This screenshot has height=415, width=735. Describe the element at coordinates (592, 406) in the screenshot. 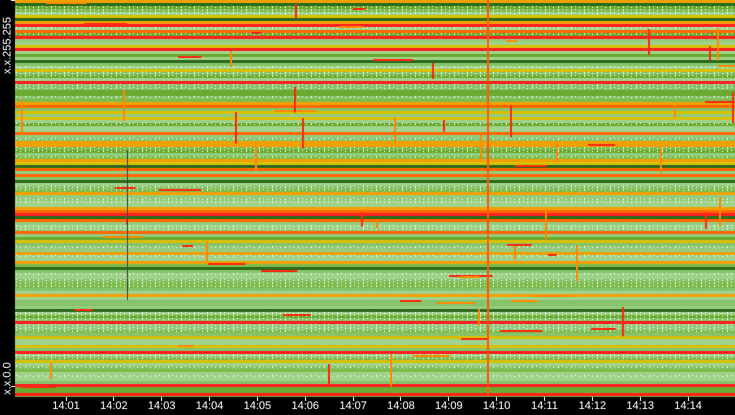

I see `time-tick-label: 14:12` at that location.